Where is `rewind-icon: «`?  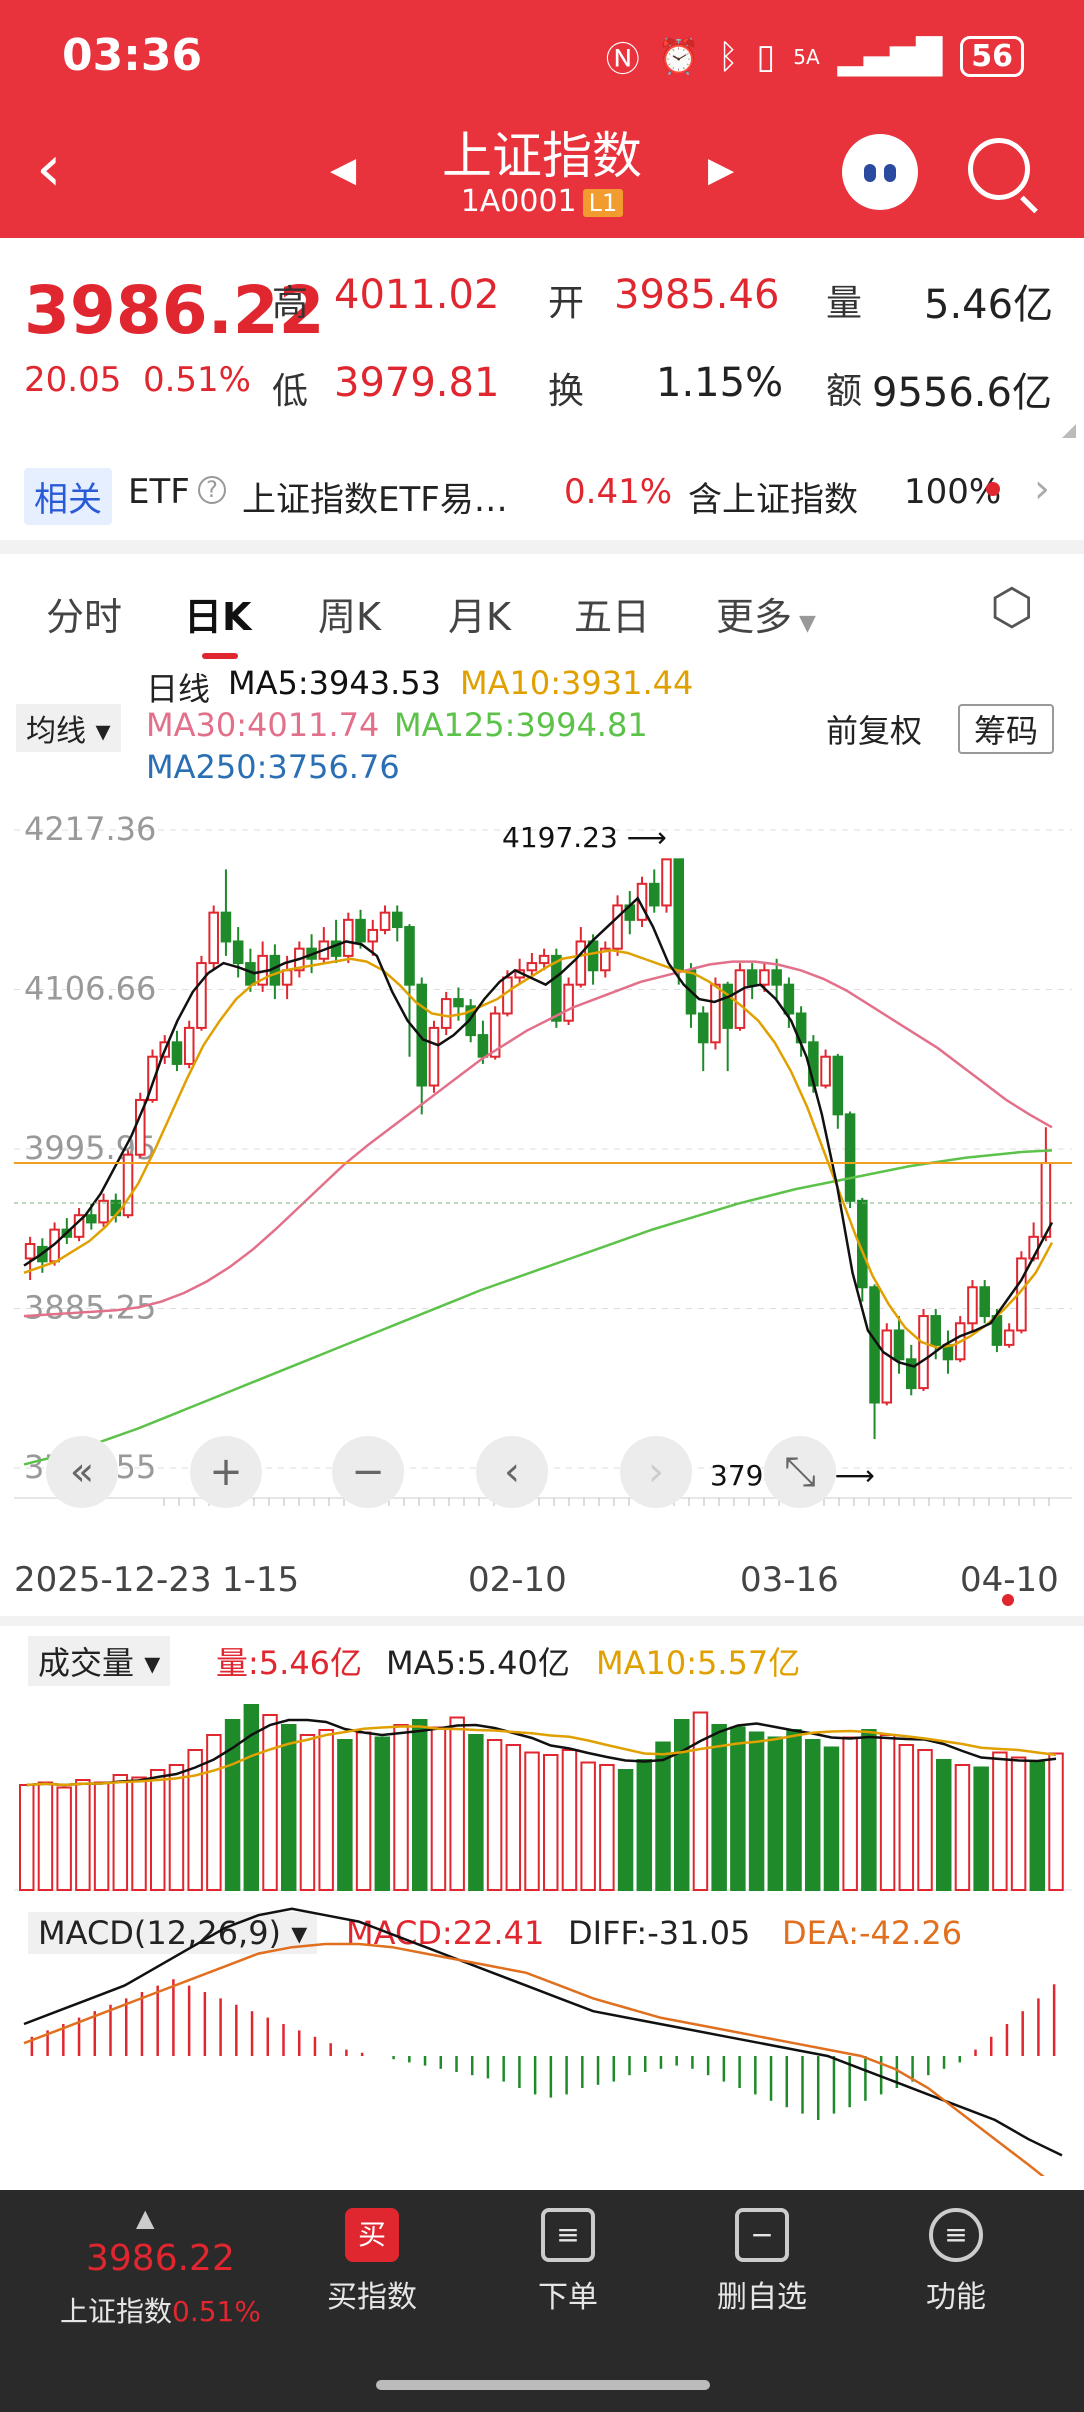 rewind-icon: « is located at coordinates (82, 1472).